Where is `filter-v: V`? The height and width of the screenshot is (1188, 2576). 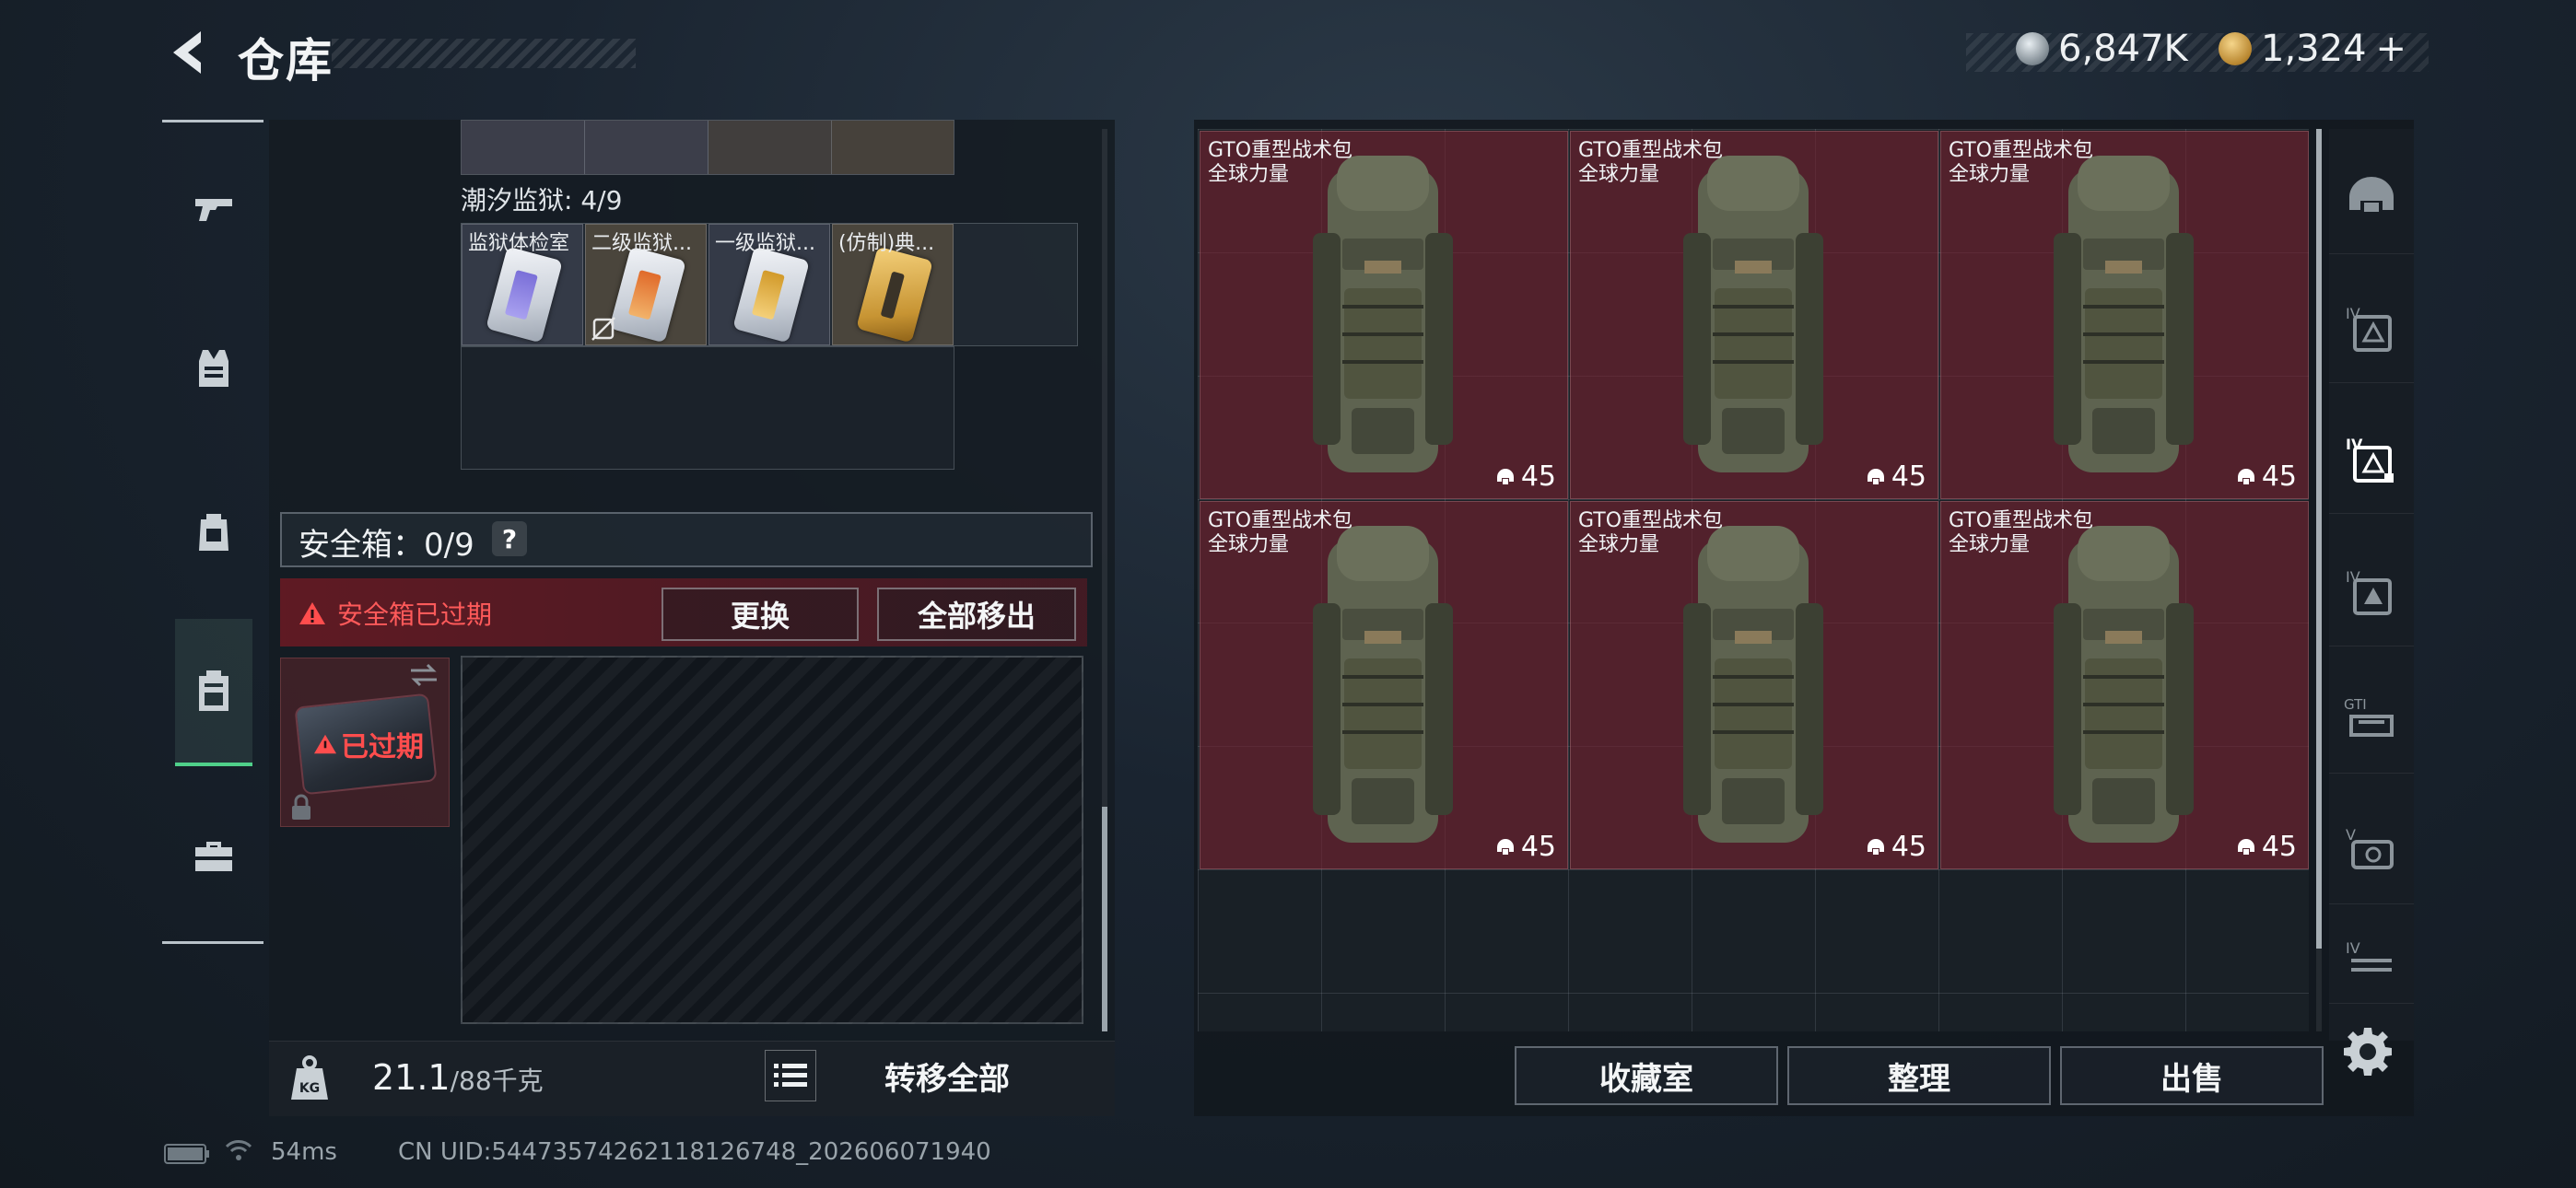
filter-v: V is located at coordinates (2371, 849).